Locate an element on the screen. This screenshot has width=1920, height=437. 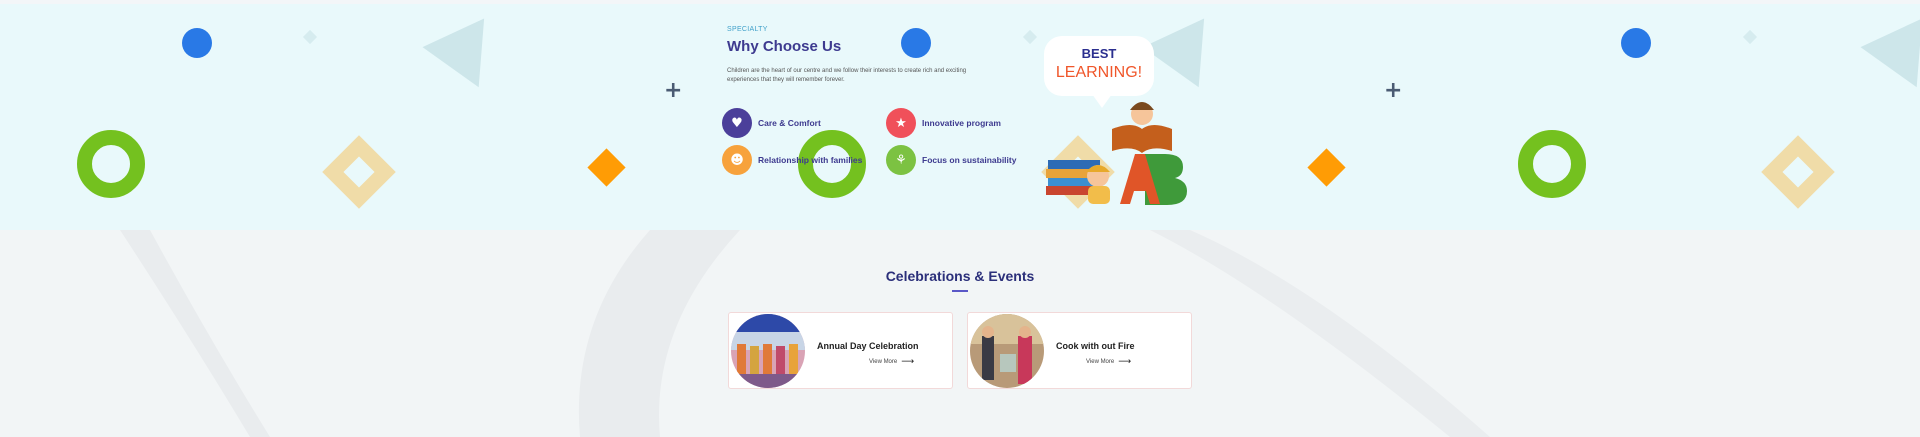
feature-label: Relationship with families is located at coordinates (810, 160).